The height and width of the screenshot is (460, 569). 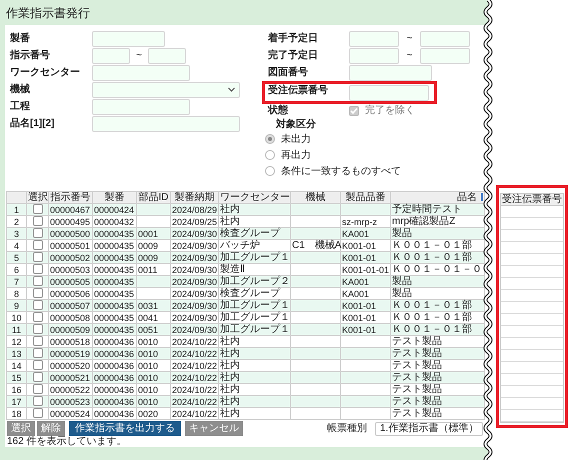 What do you see at coordinates (341, 171) in the screenshot?
I see `radio-label: 条件に一致するものすべて` at bounding box center [341, 171].